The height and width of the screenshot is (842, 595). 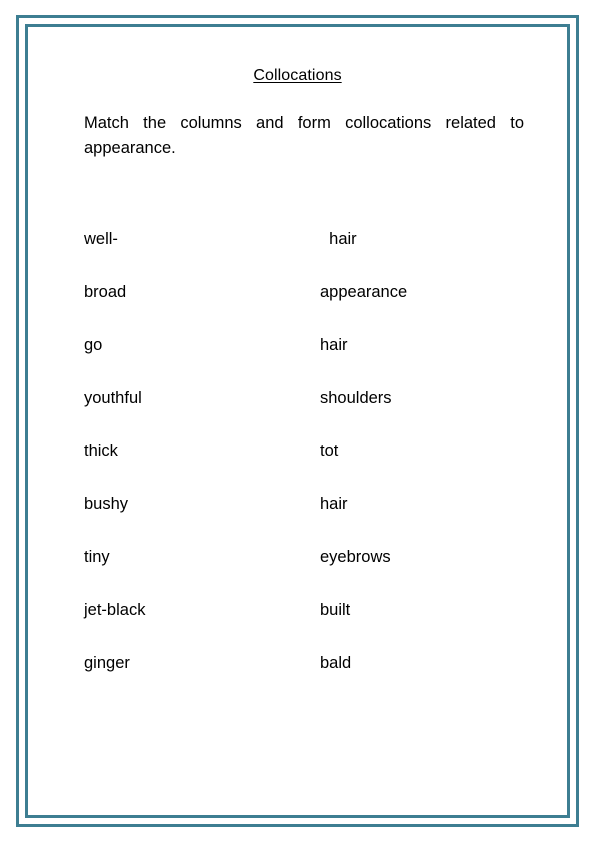 What do you see at coordinates (97, 557) in the screenshot?
I see `left-column-item: tiny` at bounding box center [97, 557].